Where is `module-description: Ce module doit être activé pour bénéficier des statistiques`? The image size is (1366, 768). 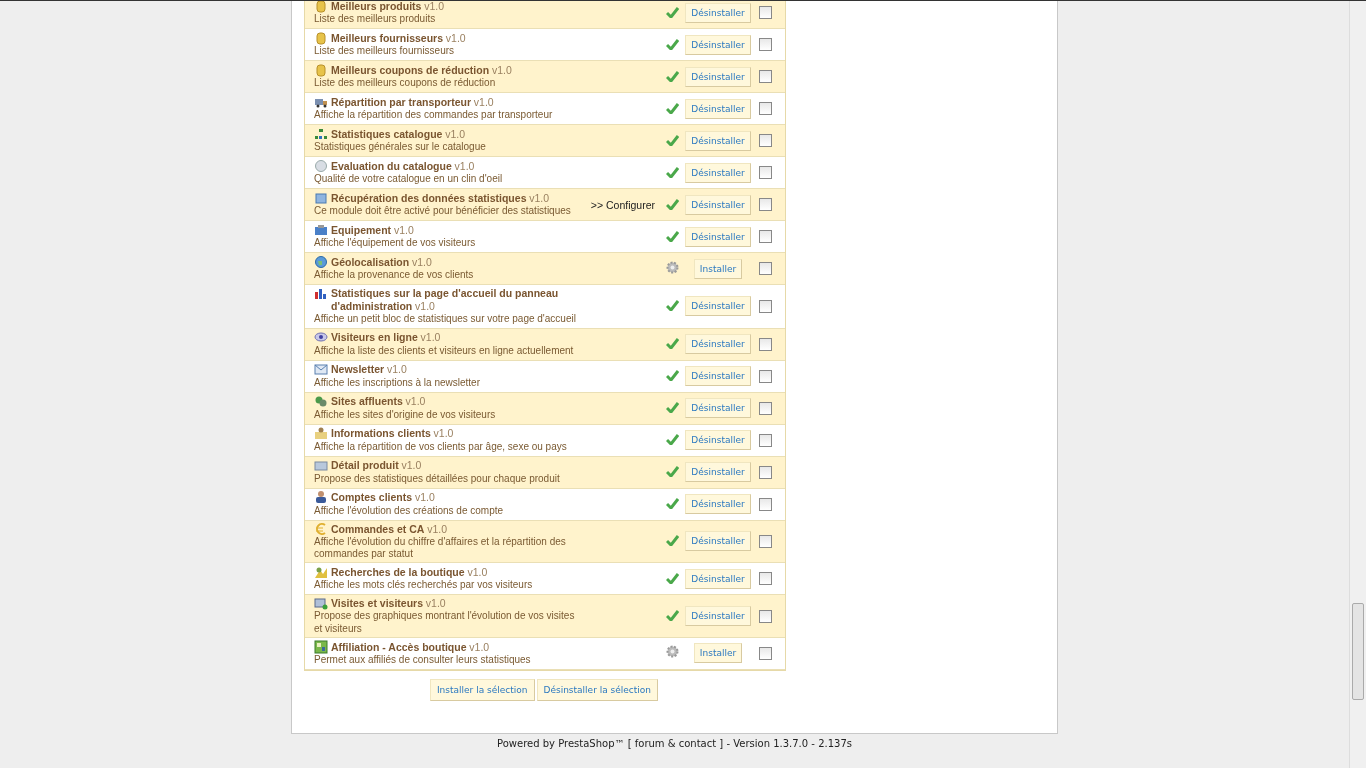
module-description: Ce module doit être activé pour bénéficier des statistiques is located at coordinates (442, 210).